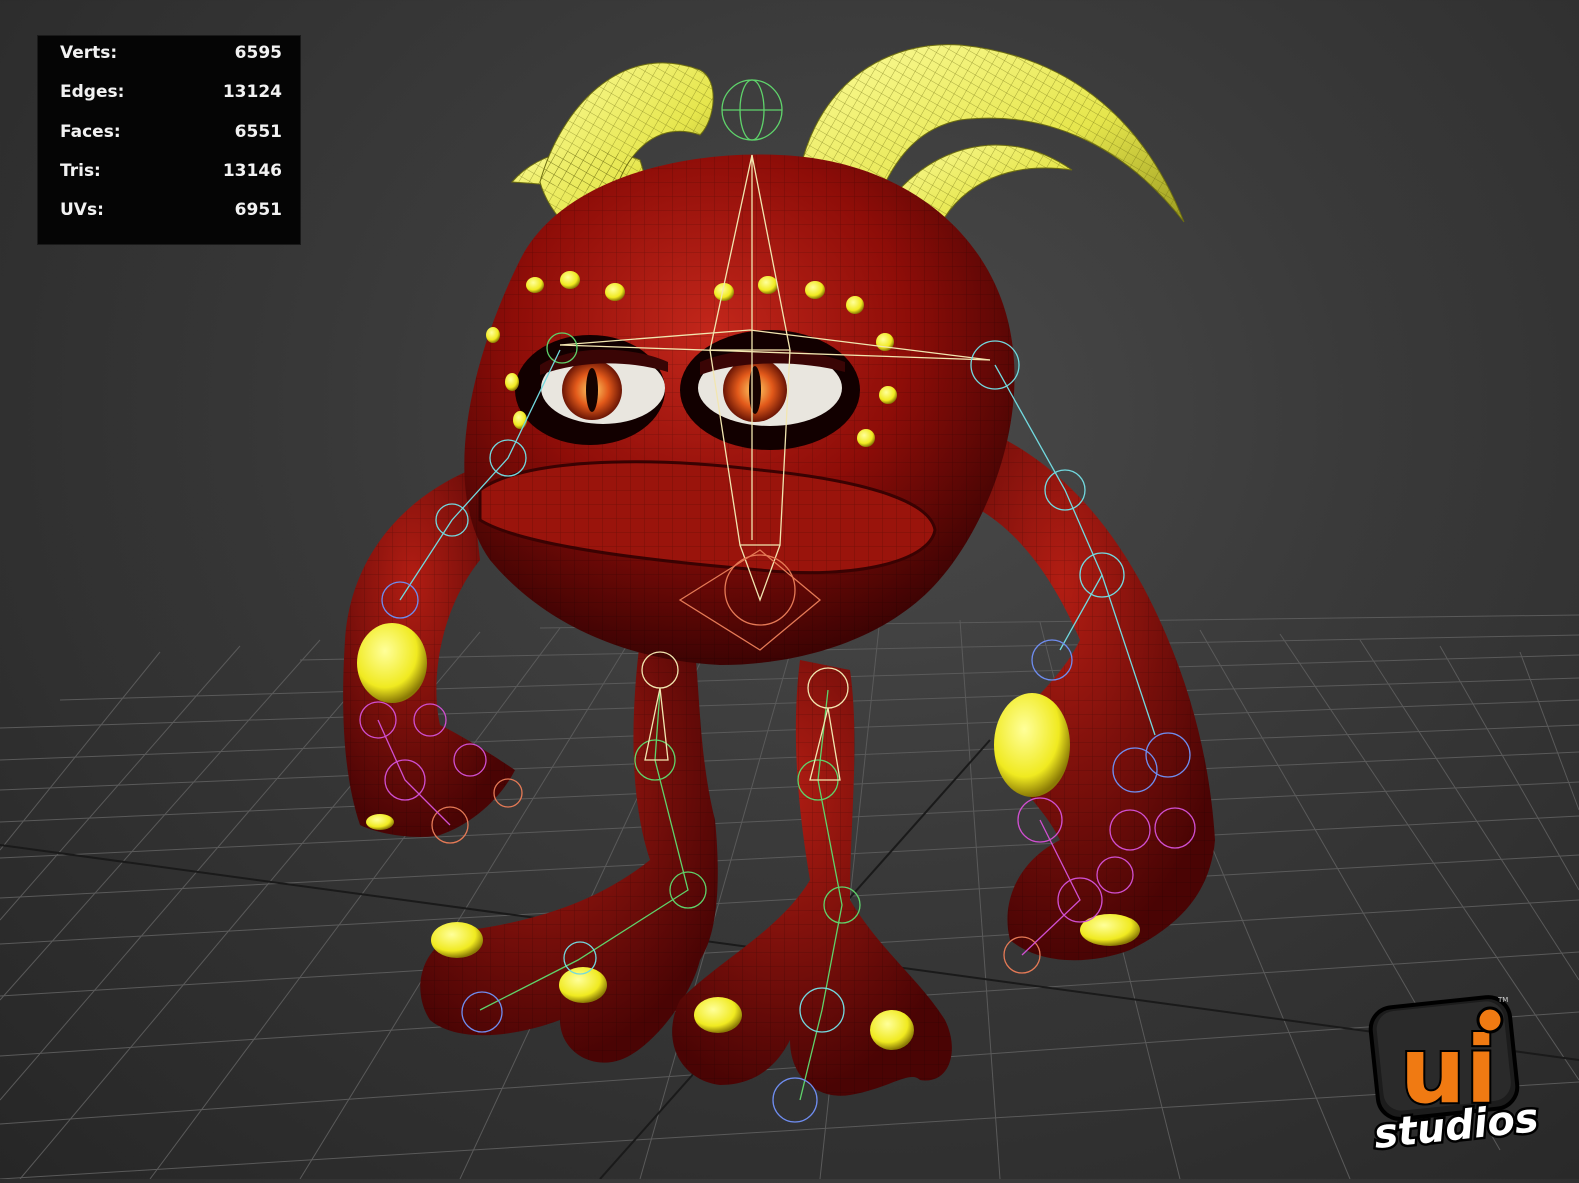 The height and width of the screenshot is (1183, 1579). I want to click on stat-row: Edges: 13124, so click(171, 92).